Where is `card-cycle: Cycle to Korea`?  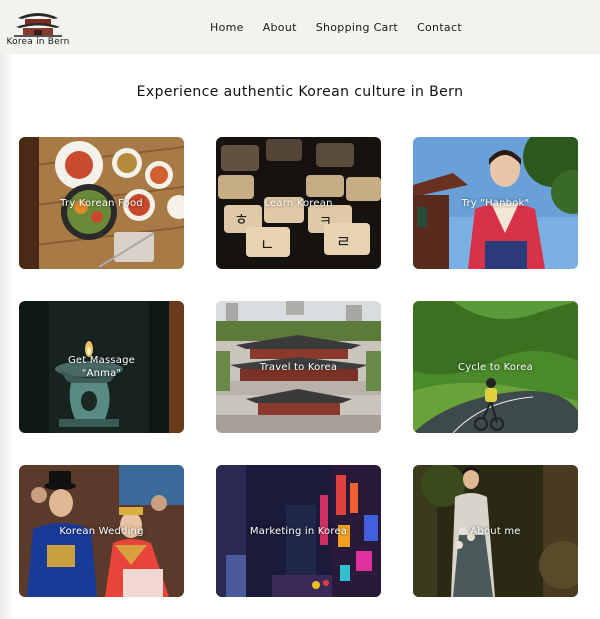
card-cycle: Cycle to Korea is located at coordinates (495, 367).